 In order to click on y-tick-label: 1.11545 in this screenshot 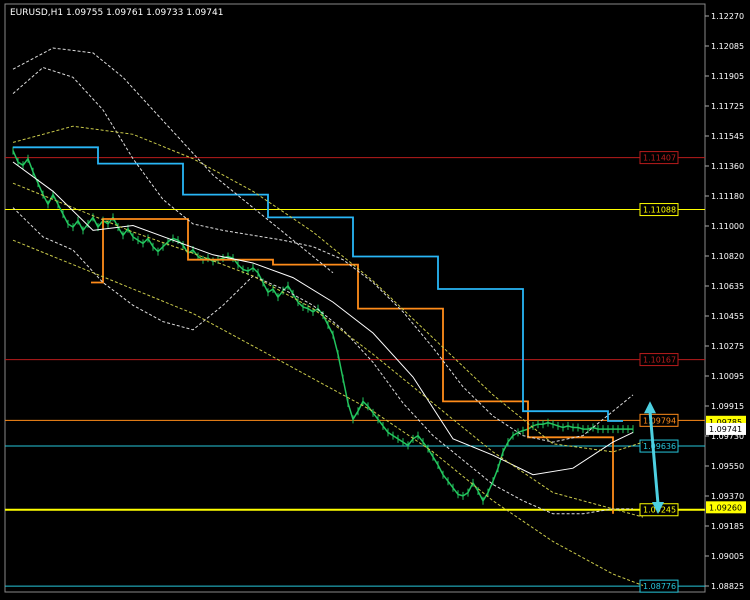, I will do `click(727, 136)`.